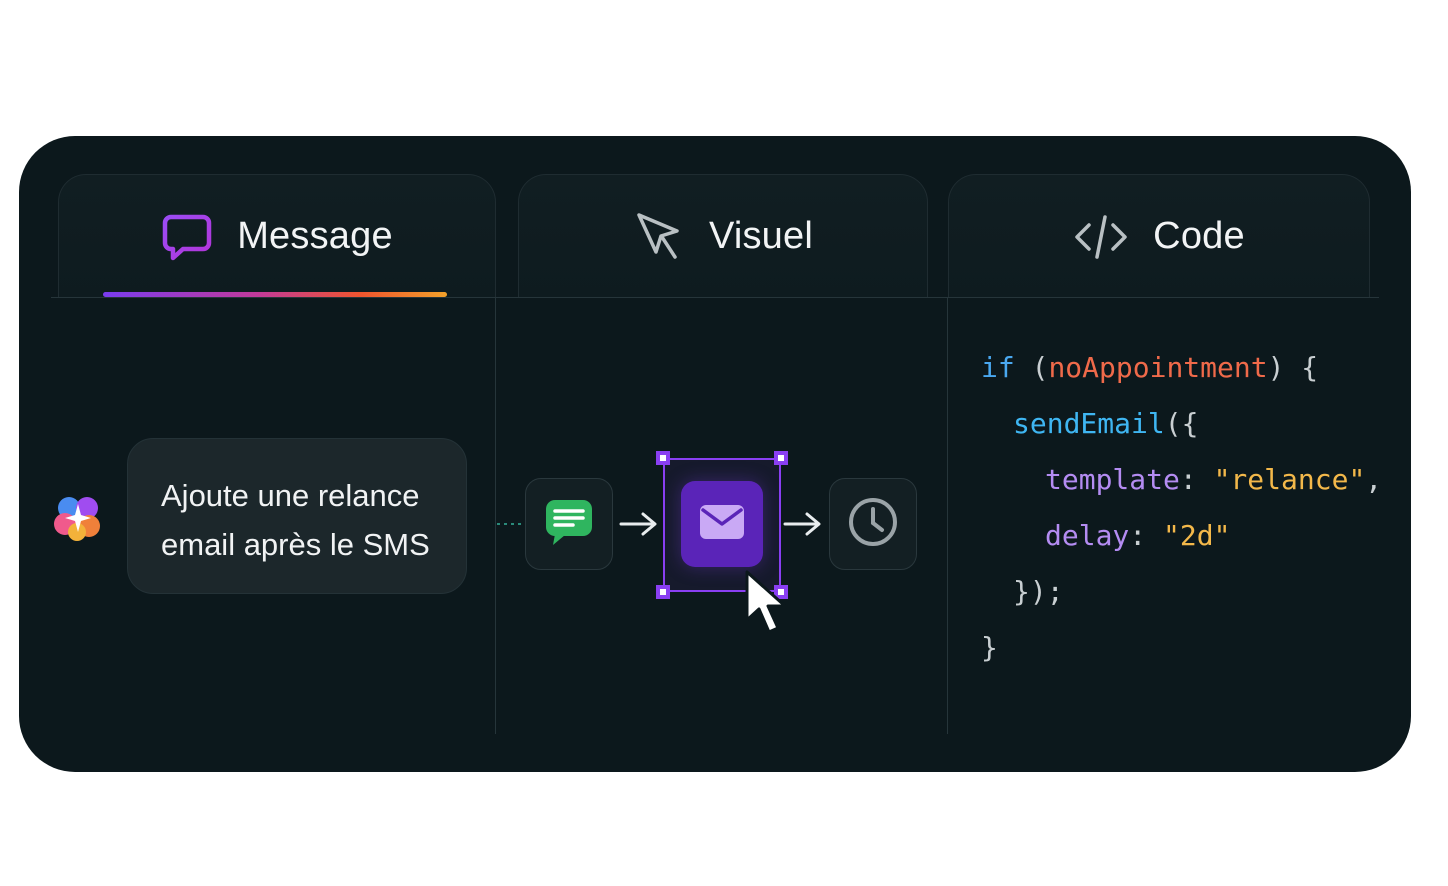  I want to click on code-brackets-icon, so click(1101, 237).